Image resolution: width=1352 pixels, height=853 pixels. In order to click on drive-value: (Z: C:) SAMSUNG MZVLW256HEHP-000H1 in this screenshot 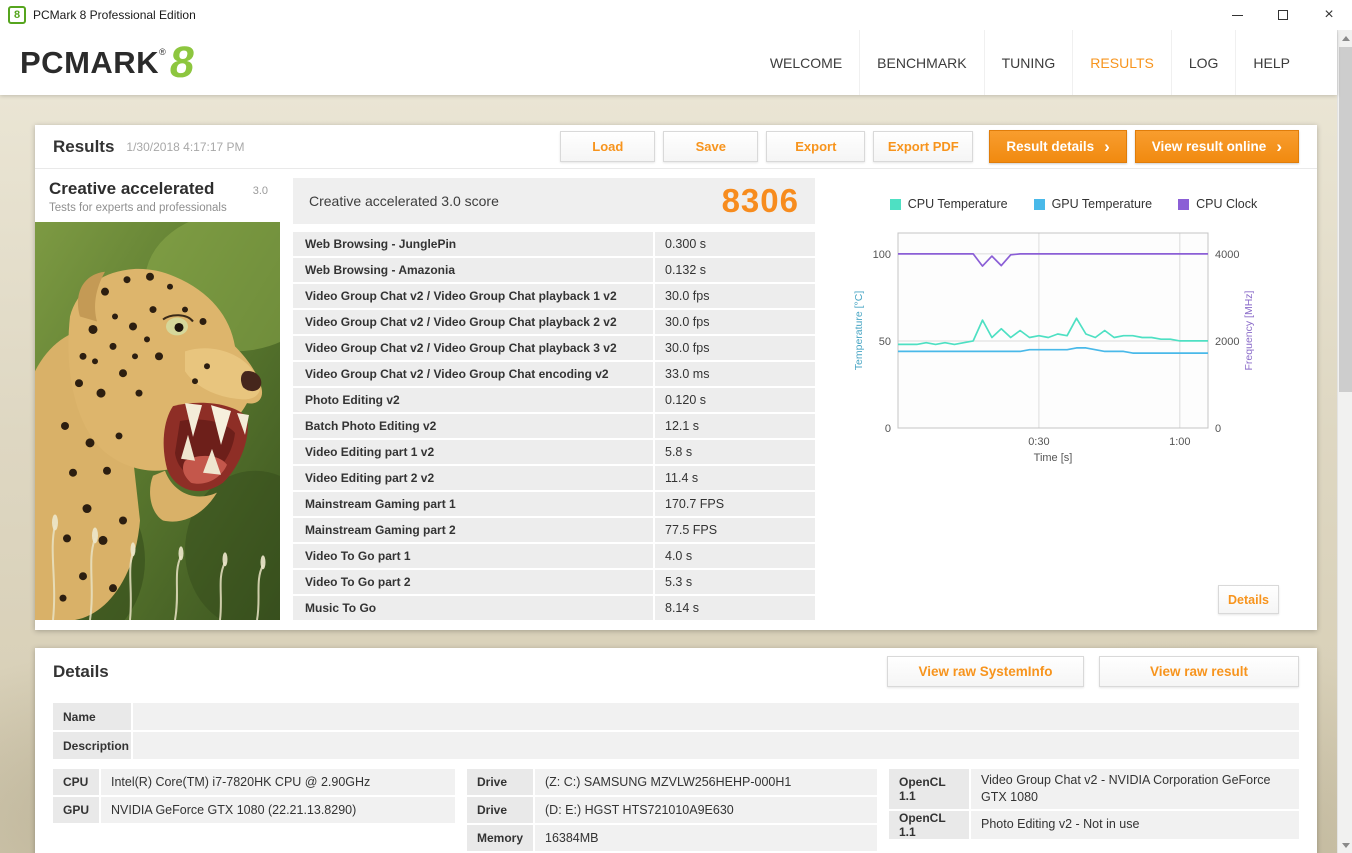, I will do `click(706, 782)`.